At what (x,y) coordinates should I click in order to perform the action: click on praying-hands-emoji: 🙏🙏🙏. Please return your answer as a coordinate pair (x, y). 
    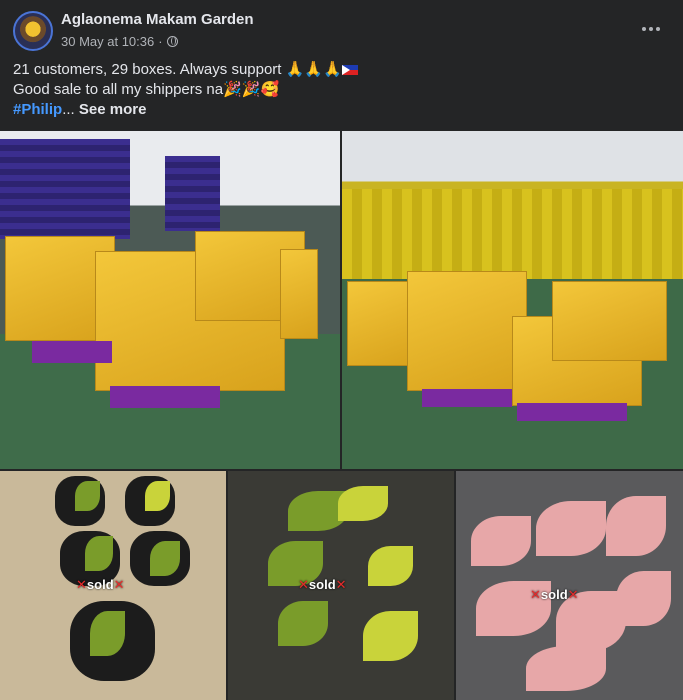
    Looking at the image, I should click on (313, 69).